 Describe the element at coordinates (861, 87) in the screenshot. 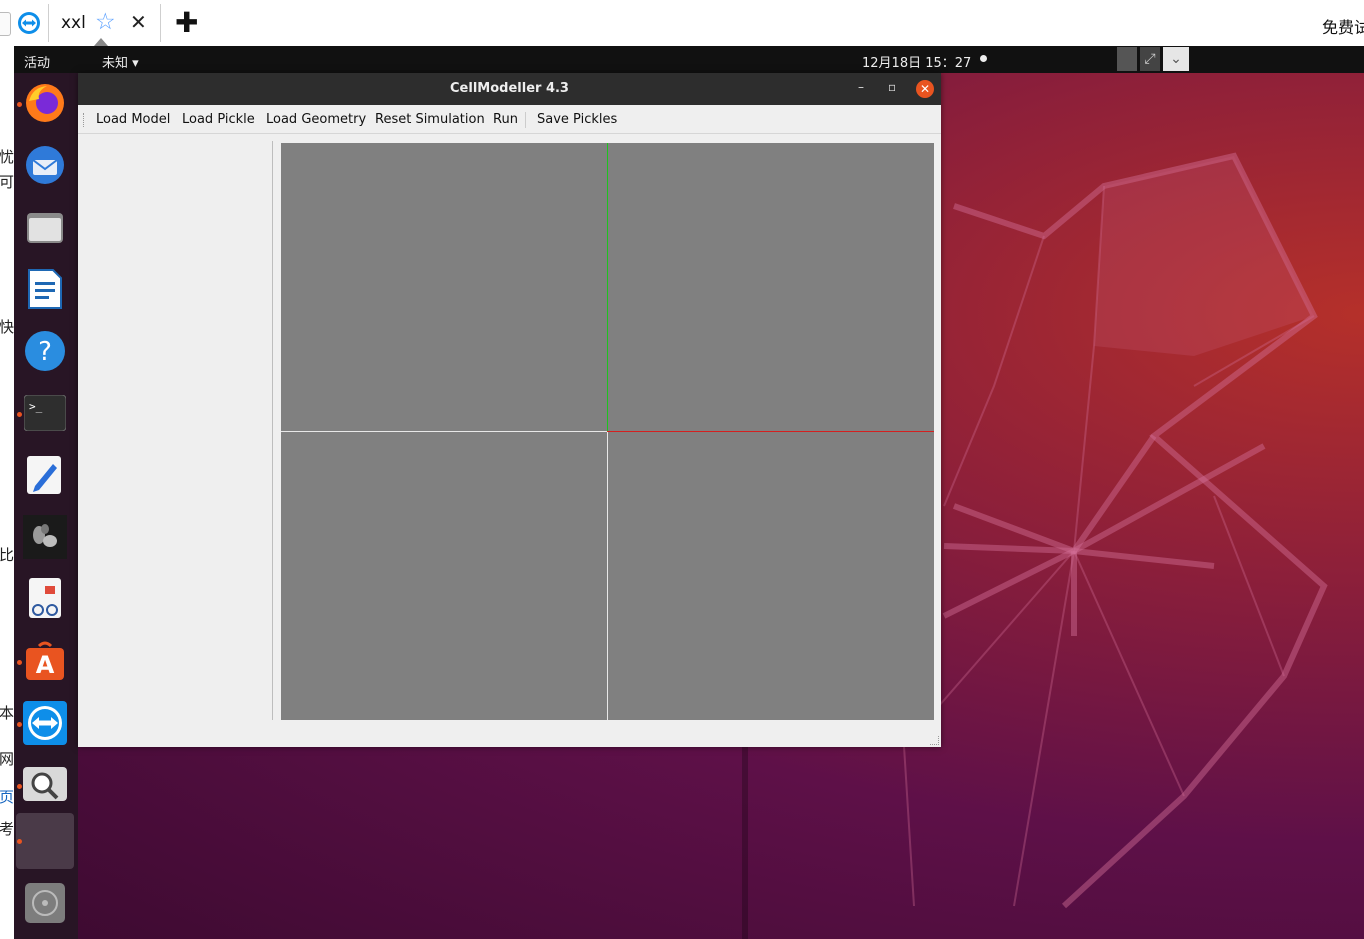

I see `minimize-icon: –` at that location.